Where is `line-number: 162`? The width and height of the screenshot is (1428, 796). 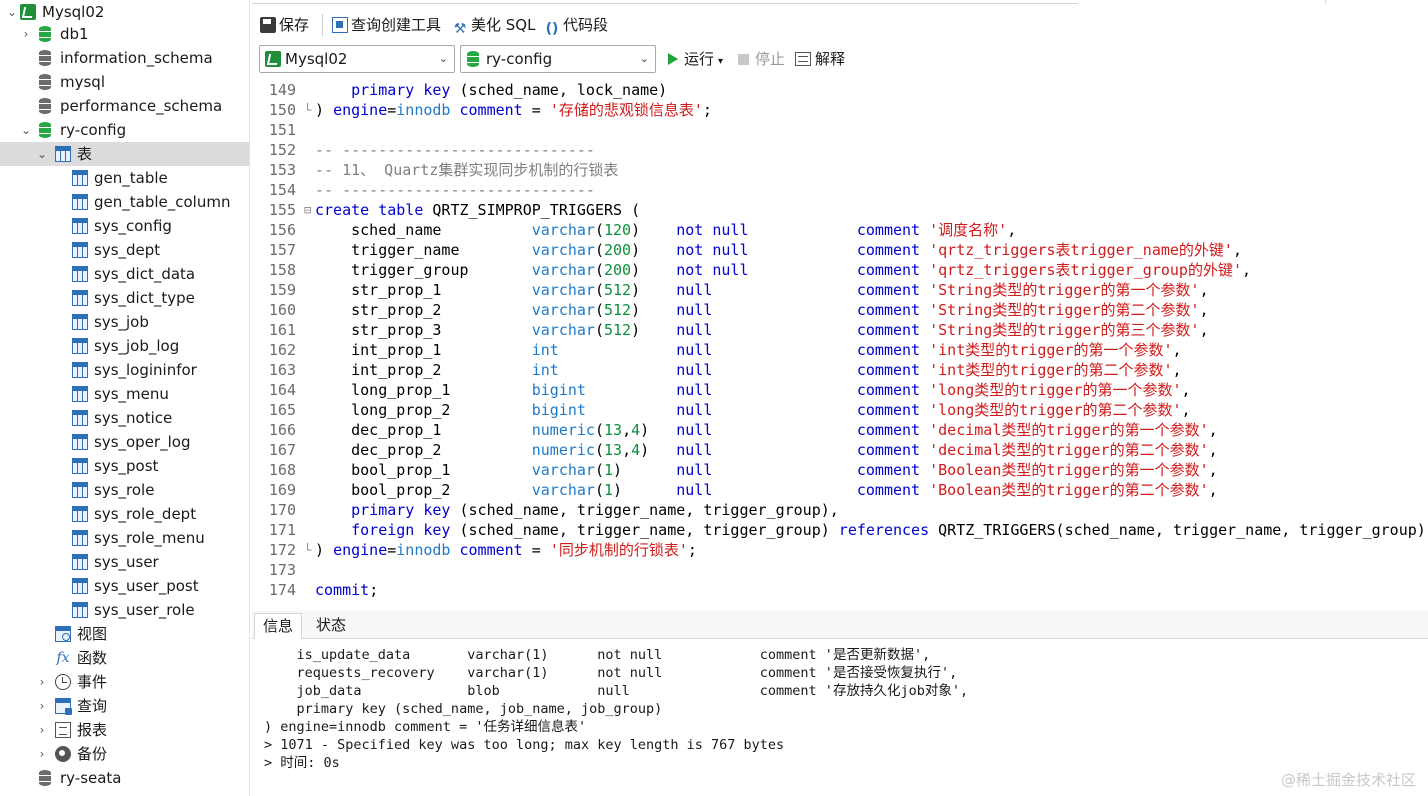
line-number: 162 is located at coordinates (282, 350).